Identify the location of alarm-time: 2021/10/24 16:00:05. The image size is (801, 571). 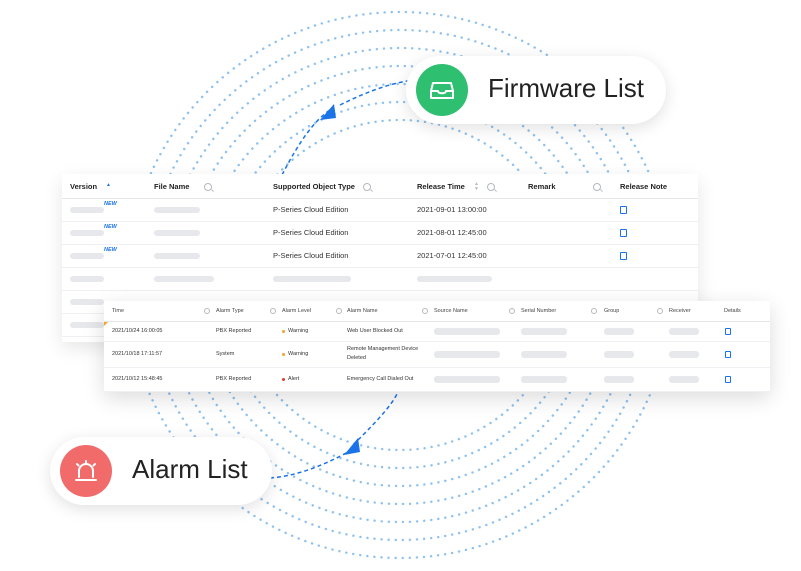
(137, 331).